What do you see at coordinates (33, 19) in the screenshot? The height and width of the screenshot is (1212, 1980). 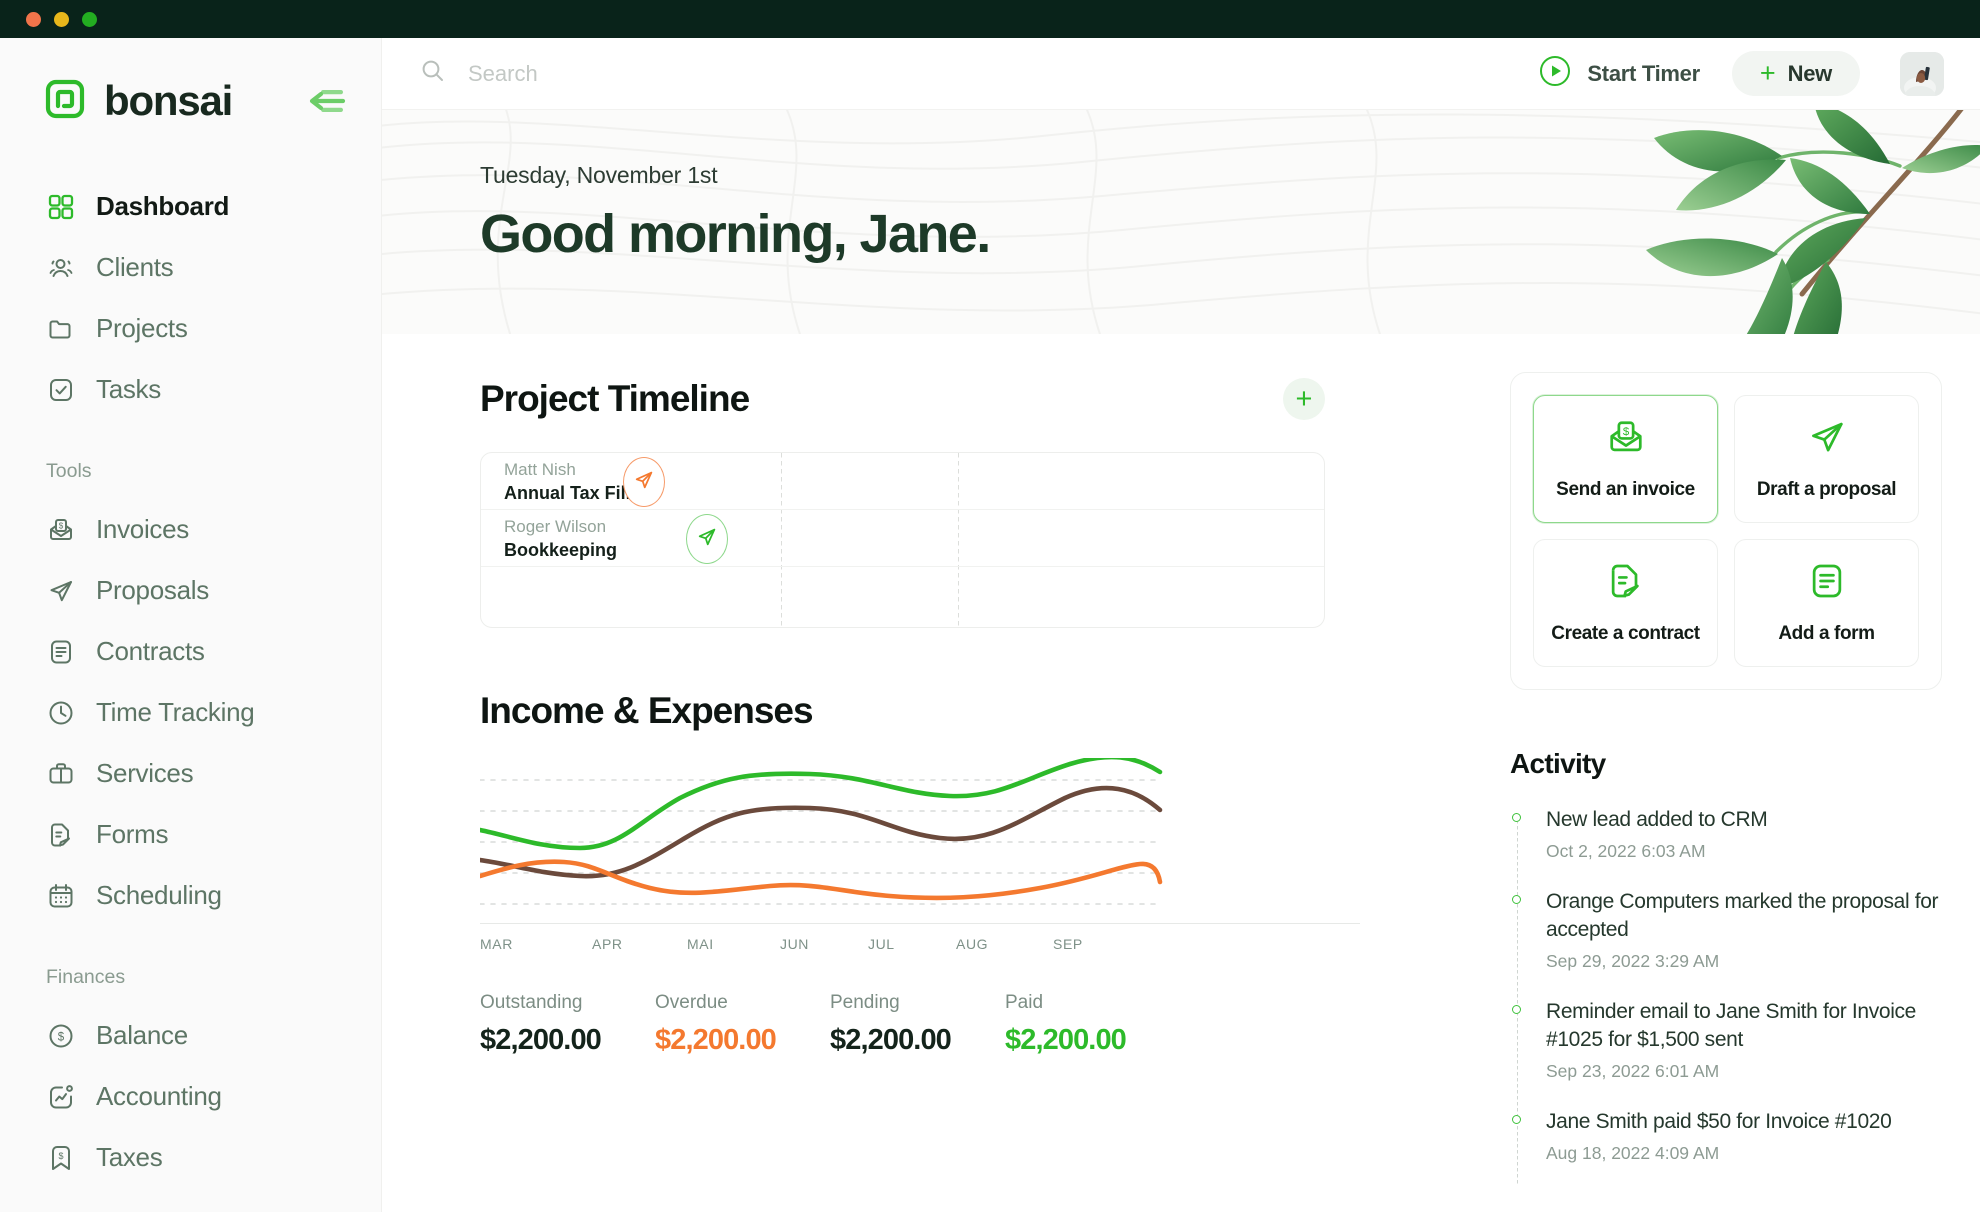 I see `window-close-button` at bounding box center [33, 19].